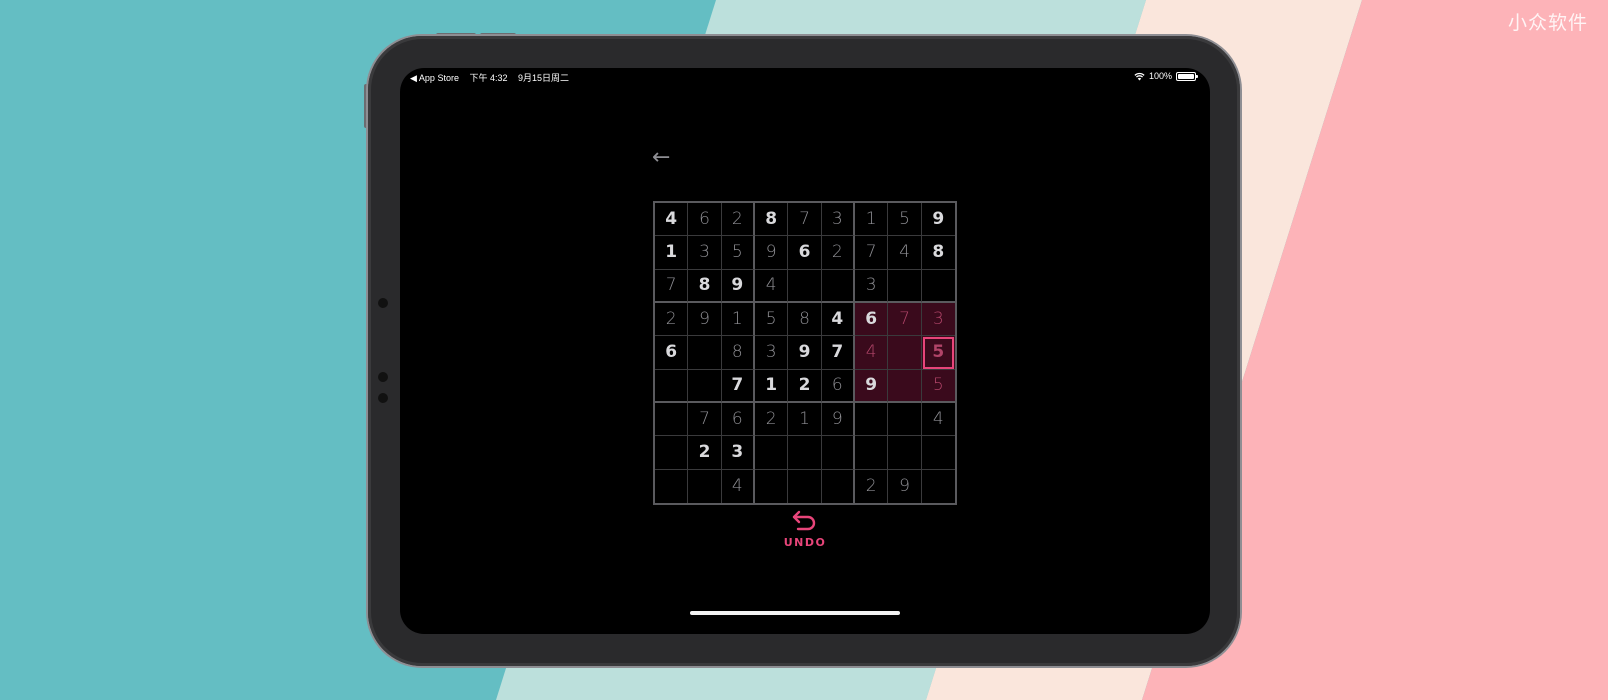 Image resolution: width=1608 pixels, height=700 pixels. I want to click on status-time: 下午 4:32, so click(488, 78).